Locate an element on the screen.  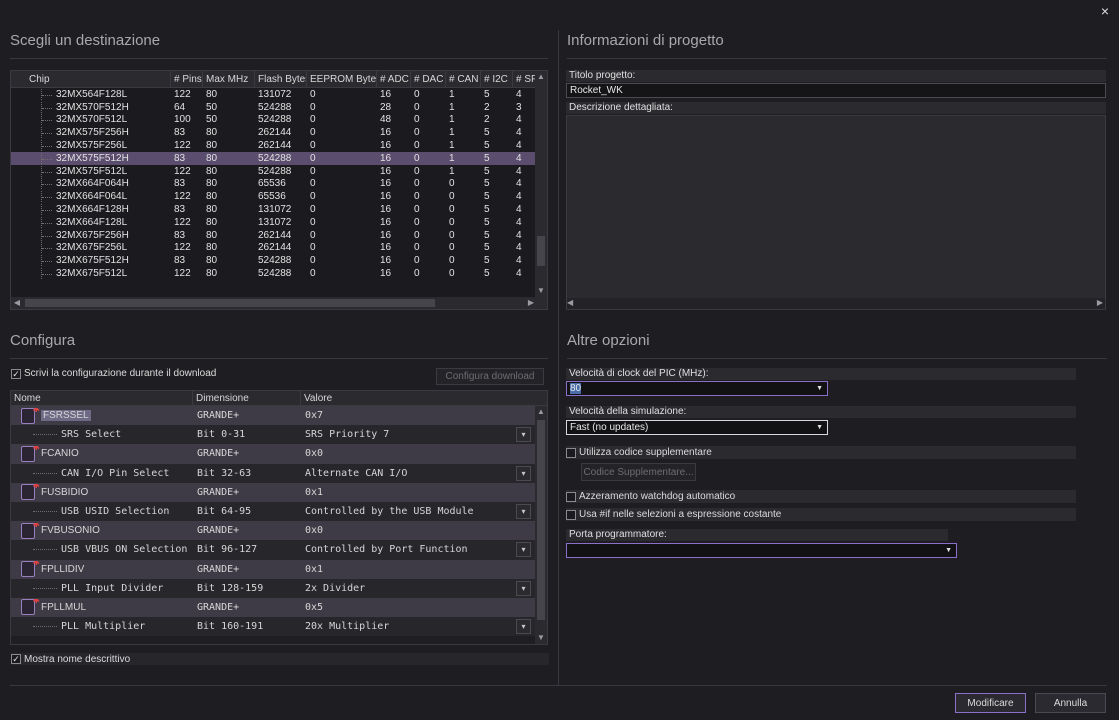
config-field-row: PLL Multiplier Bit 160-191 20x Multiplier ▾ is located at coordinates (273, 627).